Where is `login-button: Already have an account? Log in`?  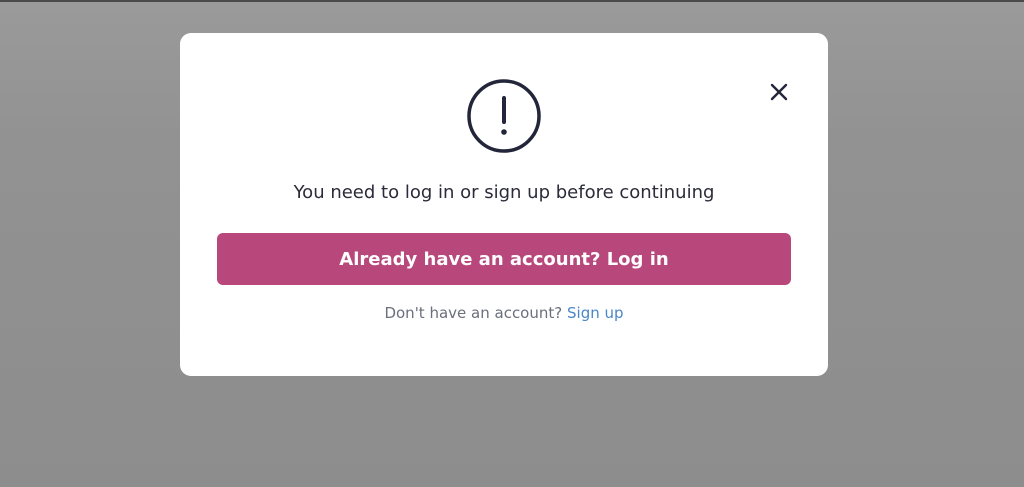
login-button: Already have an account? Log in is located at coordinates (504, 259).